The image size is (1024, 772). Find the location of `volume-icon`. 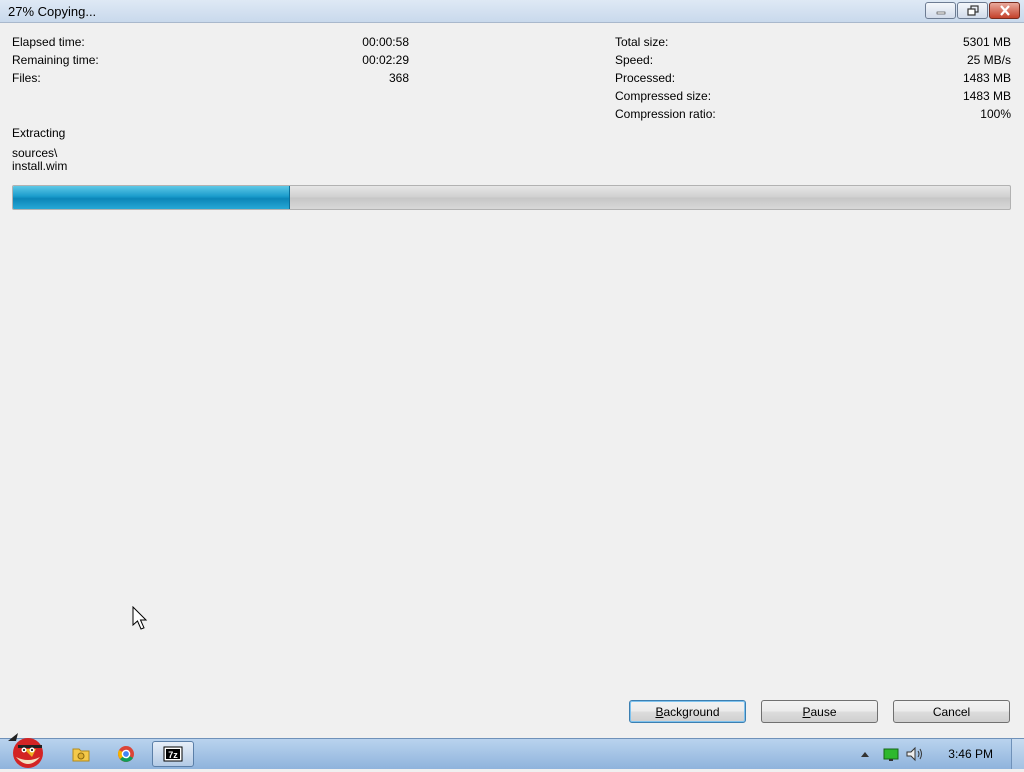

volume-icon is located at coordinates (915, 754).